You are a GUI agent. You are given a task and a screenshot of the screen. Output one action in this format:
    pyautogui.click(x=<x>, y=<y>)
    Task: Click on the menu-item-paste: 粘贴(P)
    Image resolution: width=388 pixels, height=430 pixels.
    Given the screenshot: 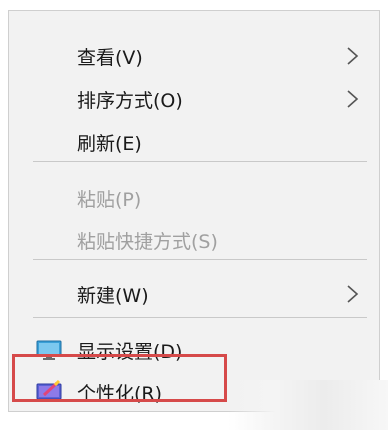 What is the action you would take?
    pyautogui.click(x=194, y=198)
    